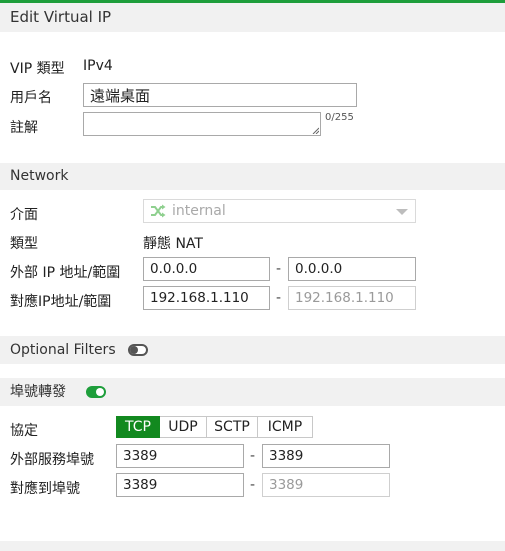 The image size is (505, 551). I want to click on type-value: 靜態 NAT, so click(173, 244).